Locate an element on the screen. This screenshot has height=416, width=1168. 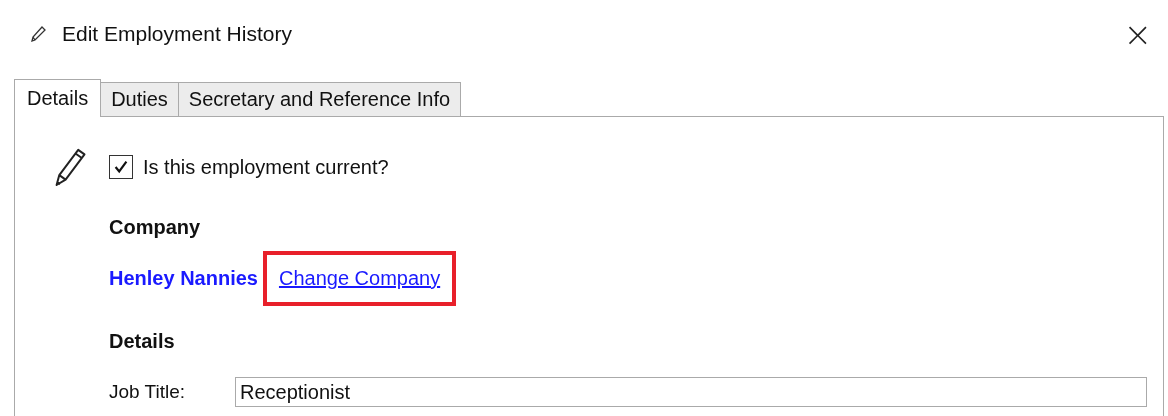
section-heading: Company is located at coordinates (155, 227).